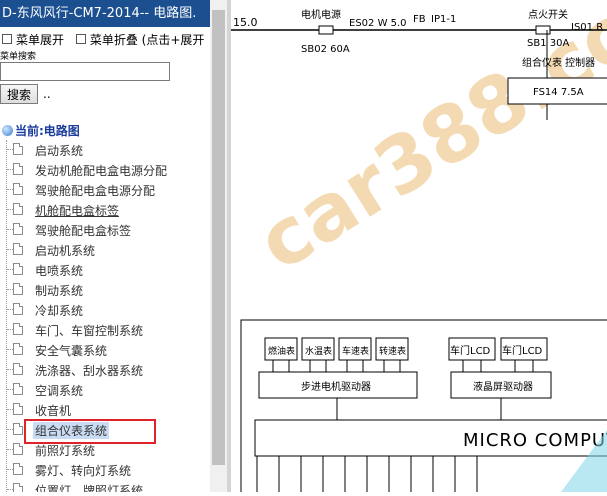 This screenshot has width=607, height=496. Describe the element at coordinates (19, 94) in the screenshot. I see `search-button: 搜索` at that location.